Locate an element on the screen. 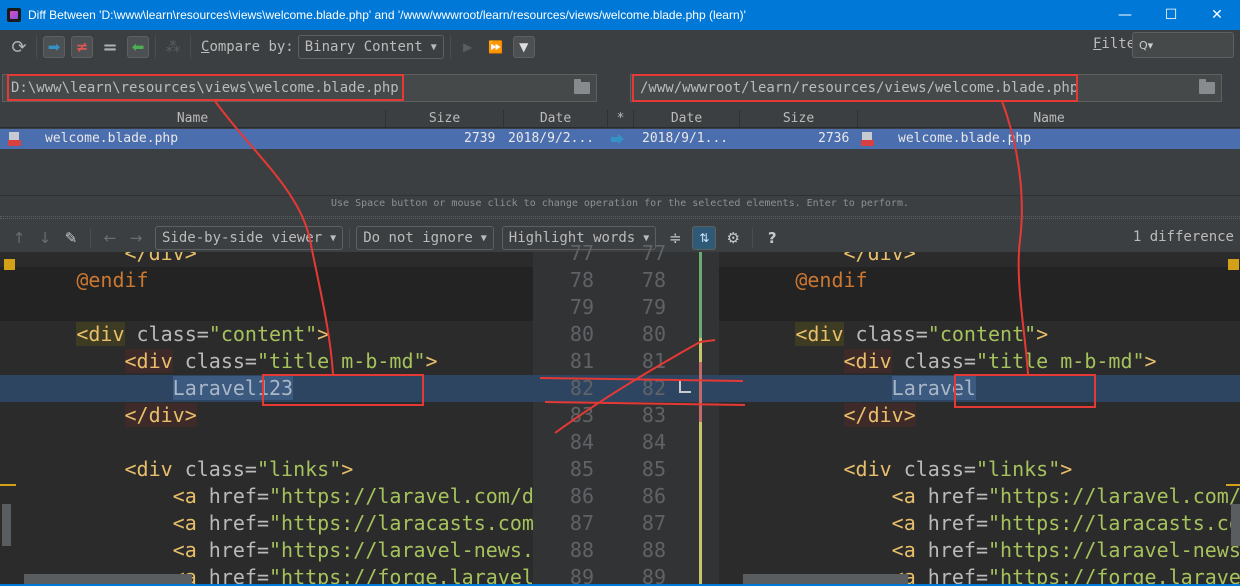  right-vertical-scrollbar is located at coordinates (1235, 525).